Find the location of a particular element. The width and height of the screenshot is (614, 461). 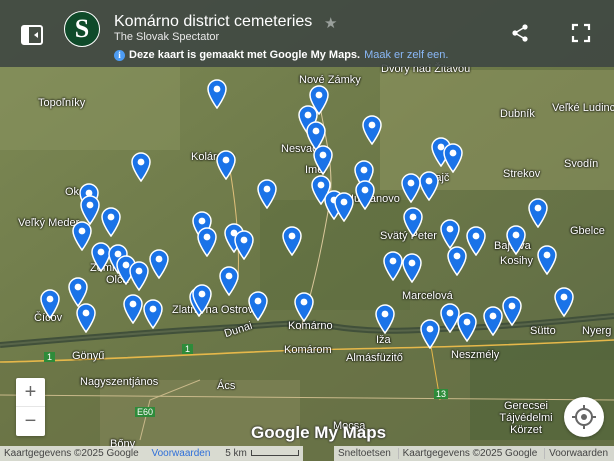

place-label: Gerecsei Tájvédelmi Körzet is located at coordinates (526, 418).